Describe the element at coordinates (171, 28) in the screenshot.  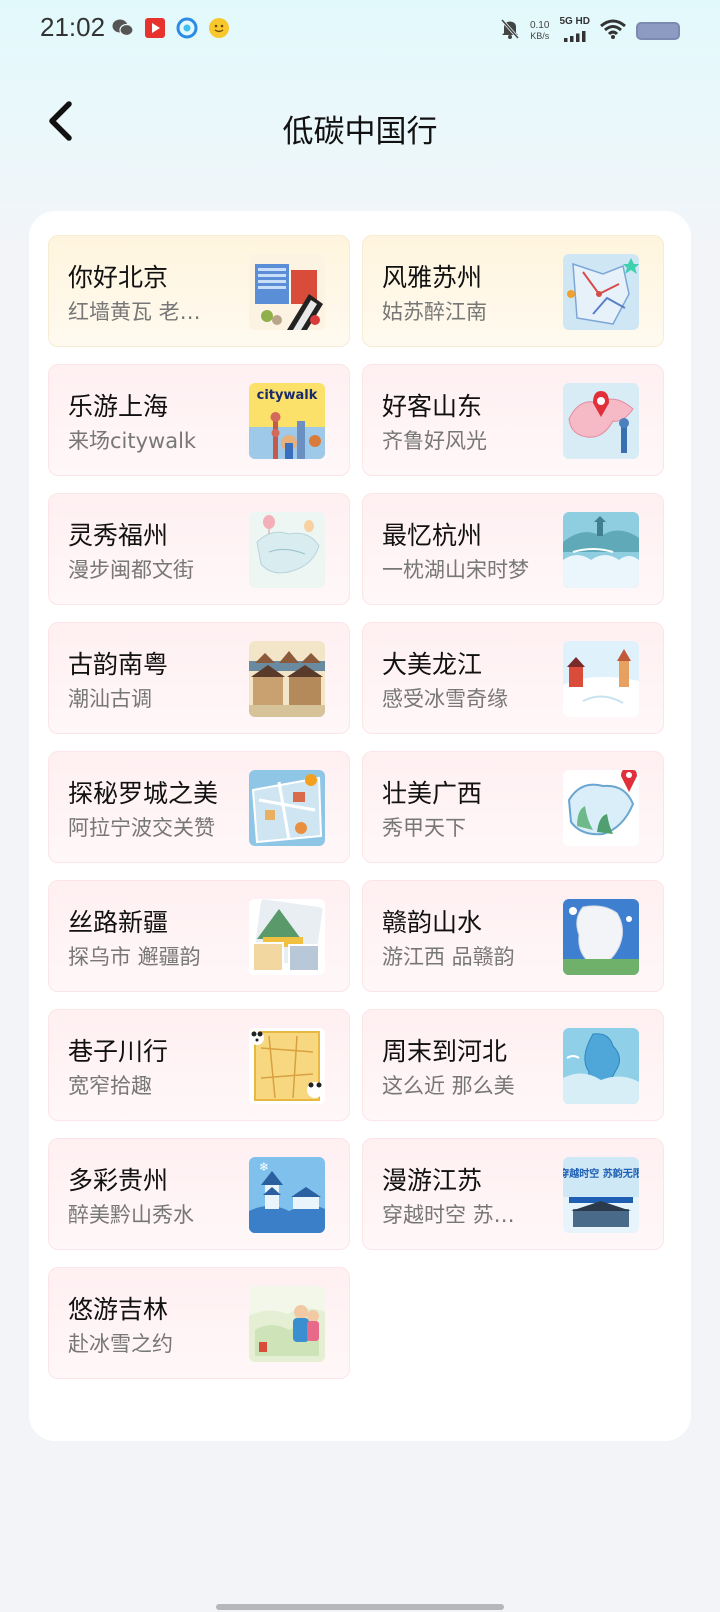
I see `status-notification-icons` at that location.